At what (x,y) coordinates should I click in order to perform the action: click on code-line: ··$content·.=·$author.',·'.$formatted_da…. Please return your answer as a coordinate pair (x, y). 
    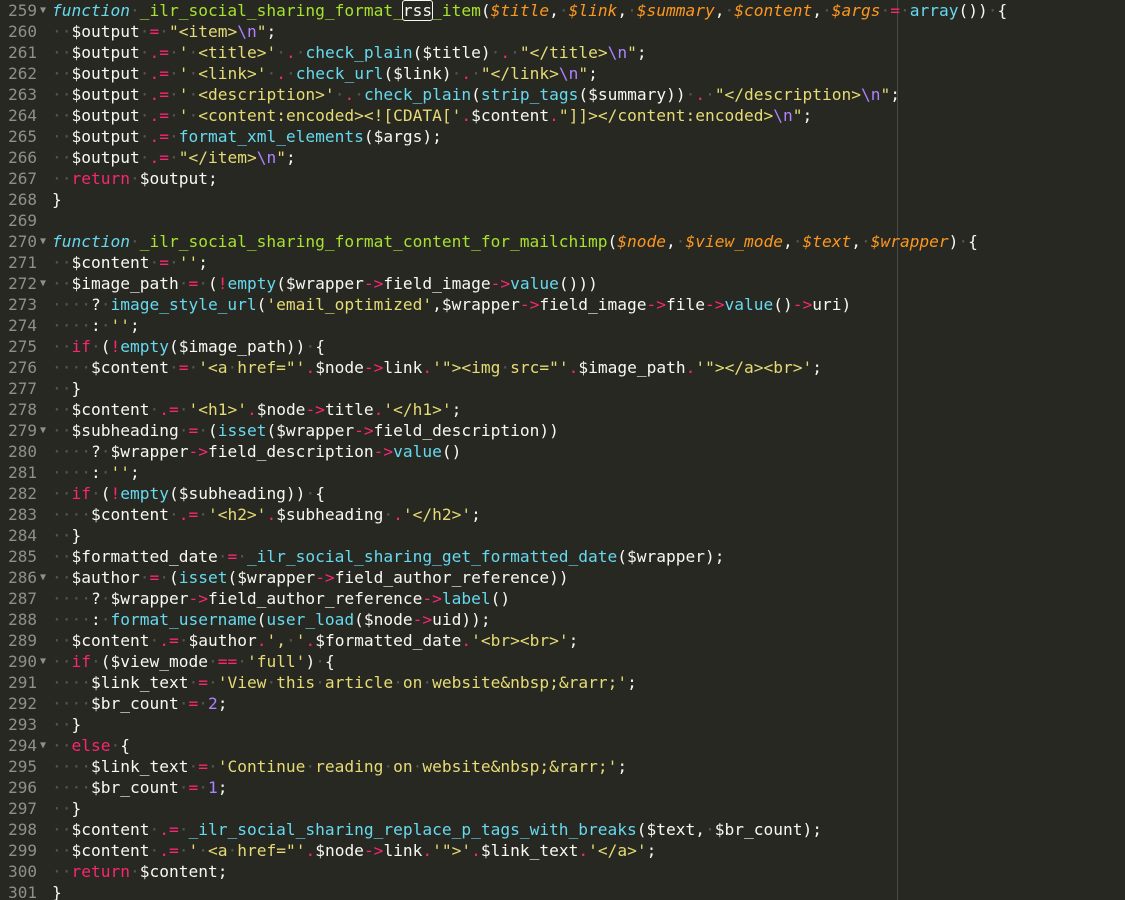
    Looking at the image, I should click on (315, 640).